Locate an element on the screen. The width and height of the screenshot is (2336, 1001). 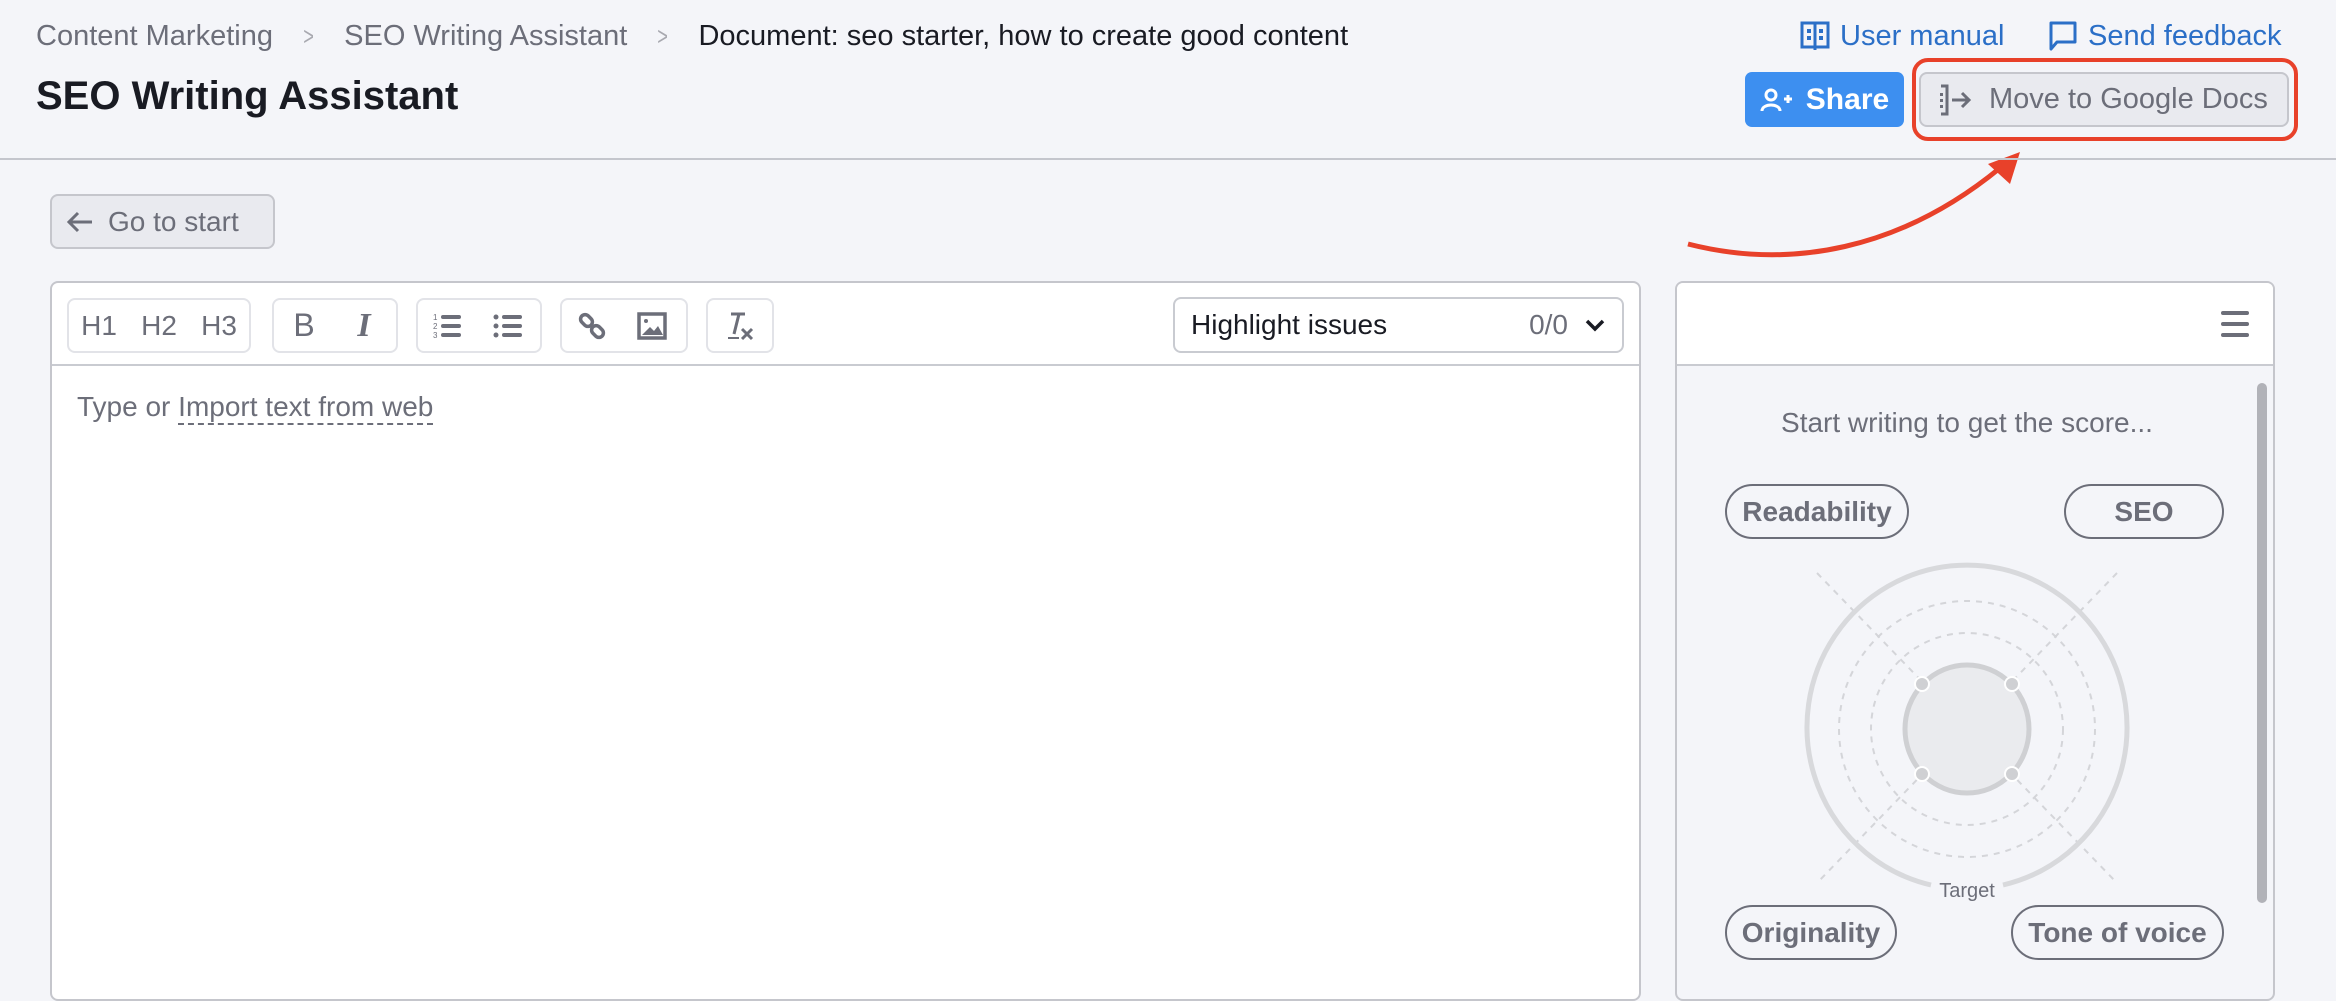
menu-icon is located at coordinates (2235, 324).